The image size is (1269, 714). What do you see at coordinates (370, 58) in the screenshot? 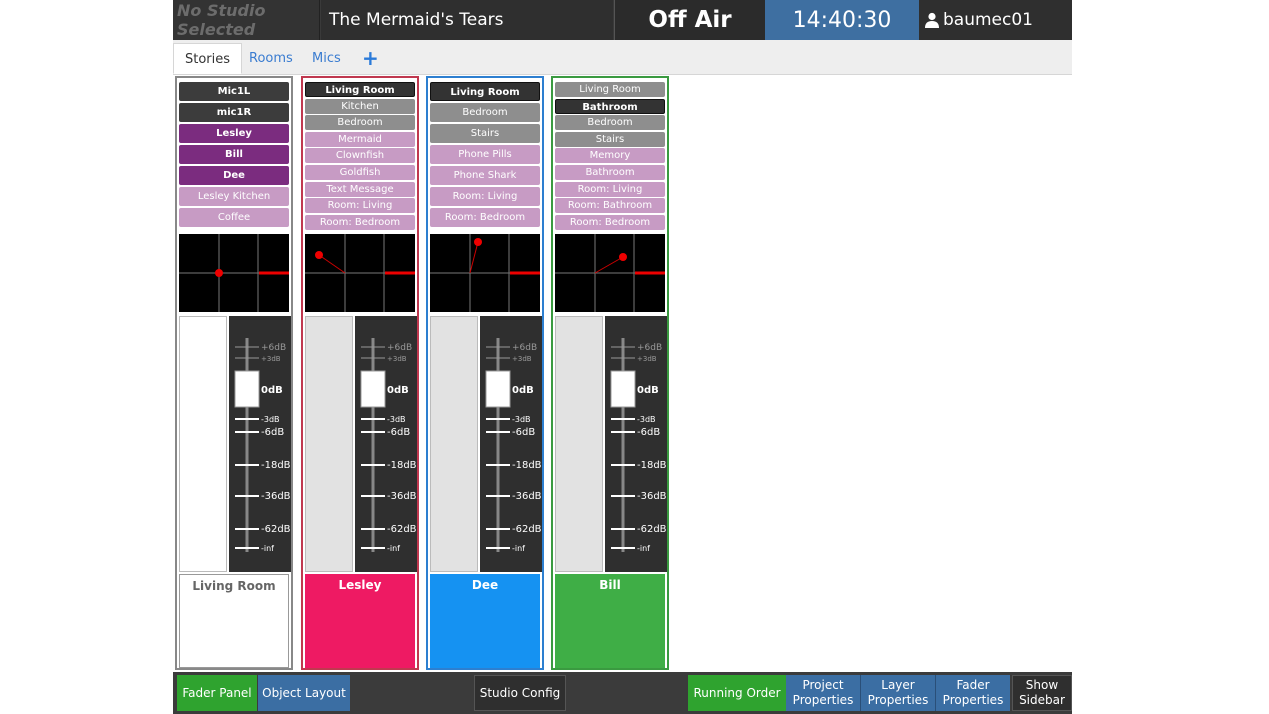
I see `add-tab-button: +` at bounding box center [370, 58].